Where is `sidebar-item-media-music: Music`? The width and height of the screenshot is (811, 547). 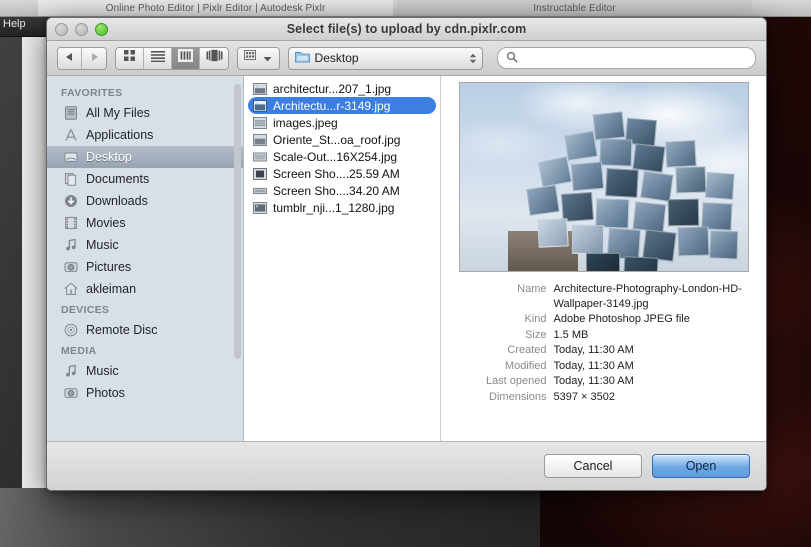 sidebar-item-media-music: Music is located at coordinates (145, 371).